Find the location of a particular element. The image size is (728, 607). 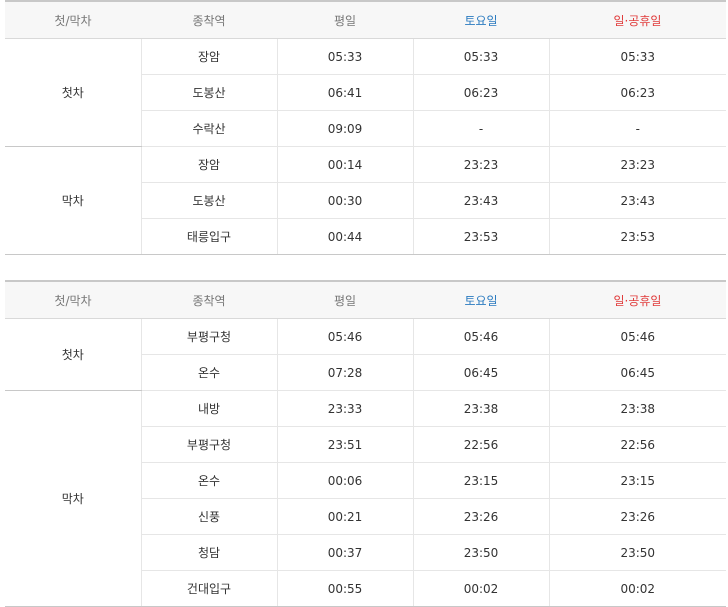

weekday-time: 23:33 is located at coordinates (344, 408).